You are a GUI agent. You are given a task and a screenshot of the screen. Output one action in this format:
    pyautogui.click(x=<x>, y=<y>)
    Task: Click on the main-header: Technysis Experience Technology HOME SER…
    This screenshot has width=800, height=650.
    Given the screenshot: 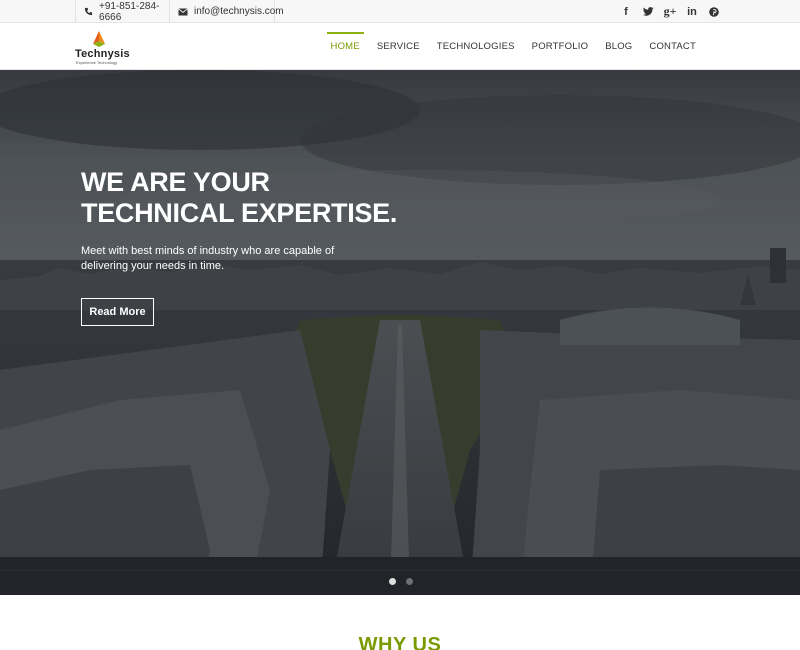 What is the action you would take?
    pyautogui.click(x=400, y=46)
    